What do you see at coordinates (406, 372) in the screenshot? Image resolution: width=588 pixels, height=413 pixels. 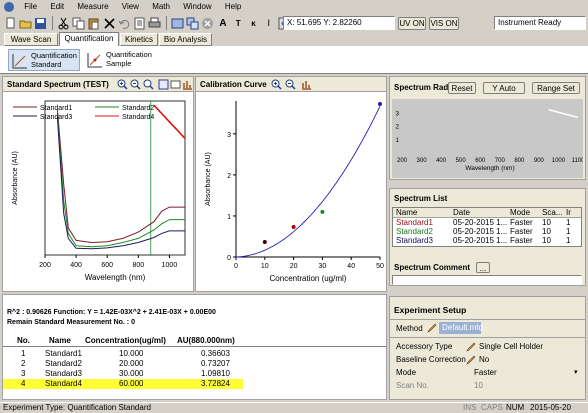 I see `mode-label: Mode` at bounding box center [406, 372].